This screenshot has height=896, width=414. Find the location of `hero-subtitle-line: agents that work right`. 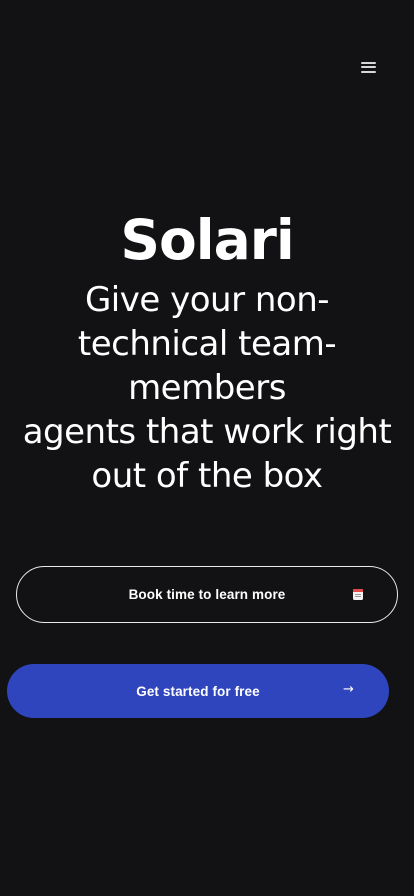

hero-subtitle-line: agents that work right is located at coordinates (207, 432).